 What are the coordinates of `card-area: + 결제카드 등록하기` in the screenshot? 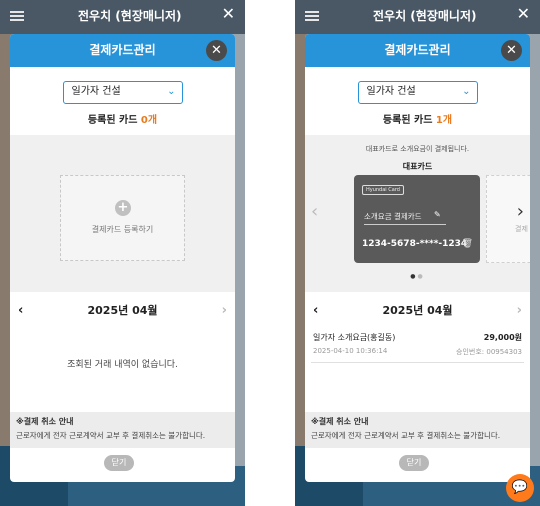 It's located at (122, 213).